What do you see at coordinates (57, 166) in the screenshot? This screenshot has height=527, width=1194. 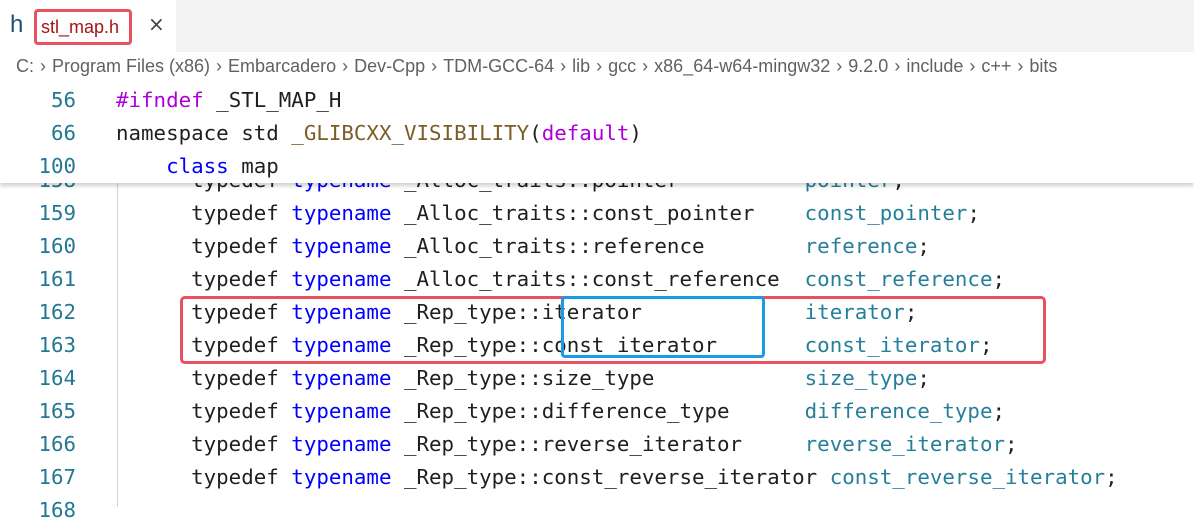 I see `line-number: 100` at bounding box center [57, 166].